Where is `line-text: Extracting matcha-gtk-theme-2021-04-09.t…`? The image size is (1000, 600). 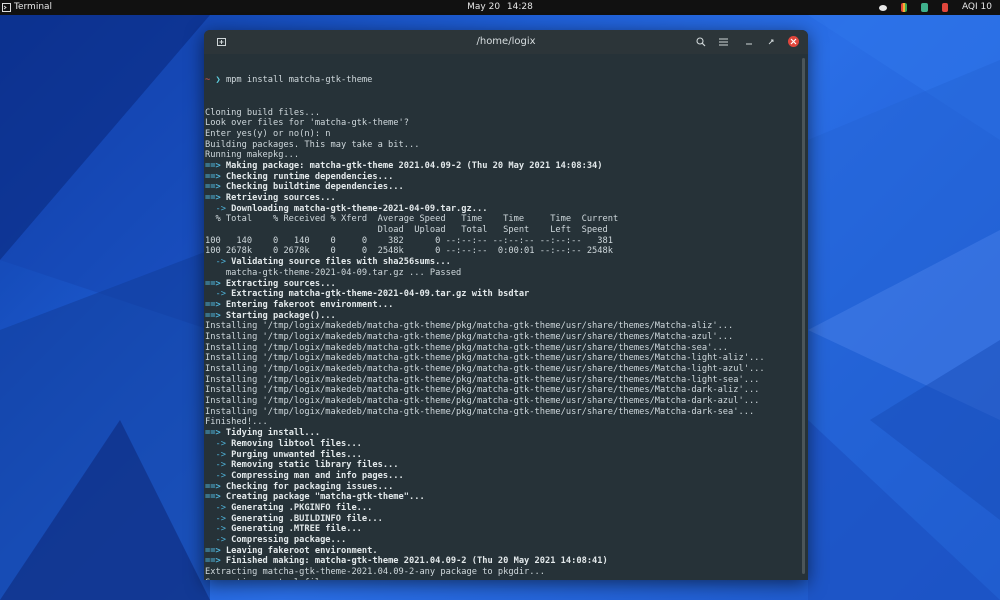 line-text: Extracting matcha-gtk-theme-2021-04-09.t… is located at coordinates (377, 294).